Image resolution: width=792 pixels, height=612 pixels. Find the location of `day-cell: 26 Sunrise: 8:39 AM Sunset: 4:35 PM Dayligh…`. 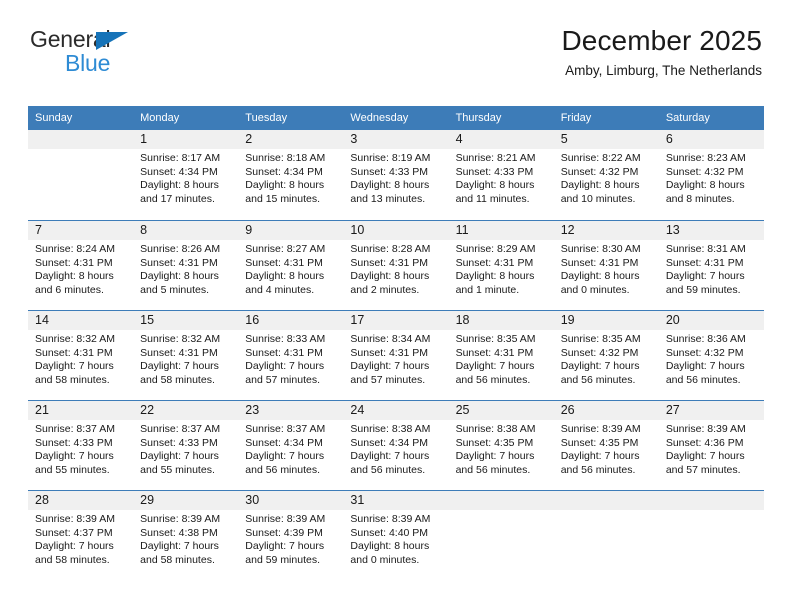

day-cell: 26 Sunrise: 8:39 AM Sunset: 4:35 PM Dayligh… is located at coordinates (606, 445).